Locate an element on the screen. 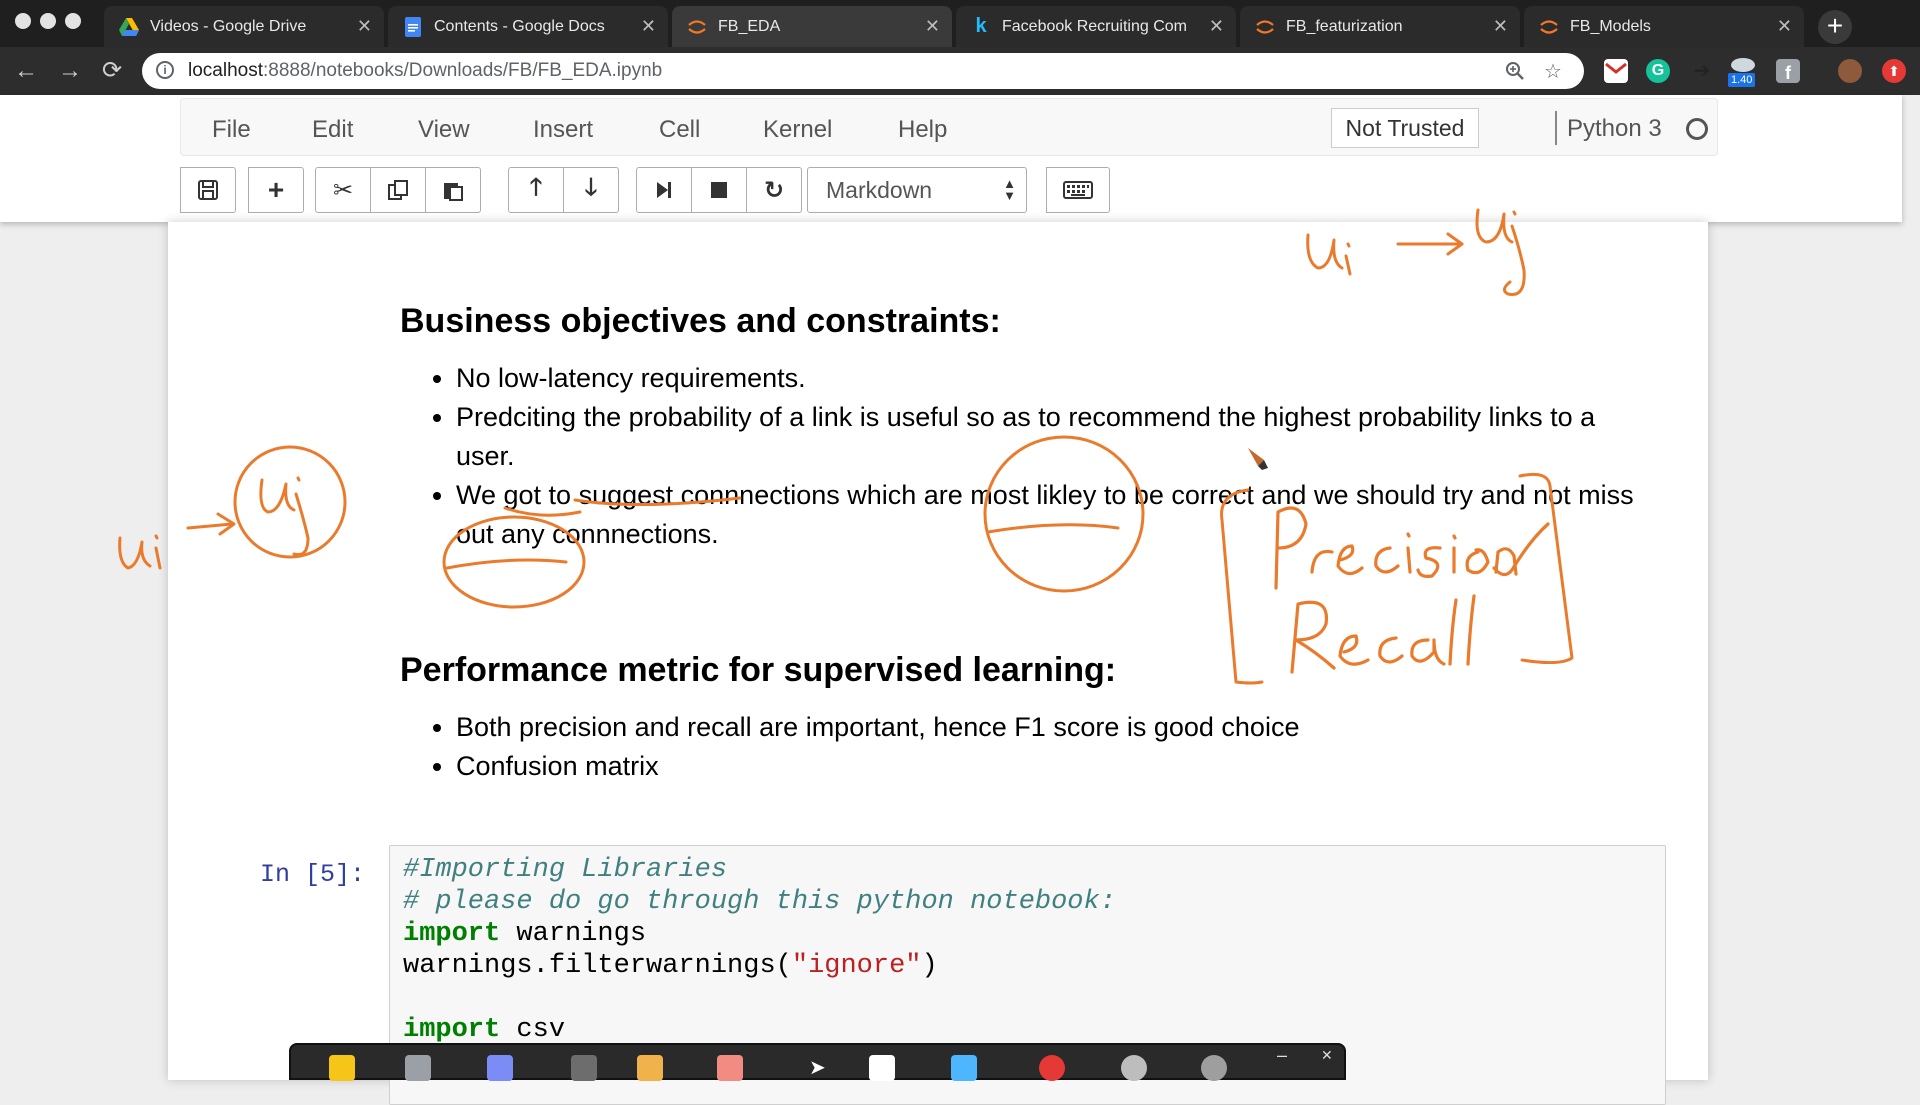 The image size is (1920, 1105). run-button is located at coordinates (664, 190).